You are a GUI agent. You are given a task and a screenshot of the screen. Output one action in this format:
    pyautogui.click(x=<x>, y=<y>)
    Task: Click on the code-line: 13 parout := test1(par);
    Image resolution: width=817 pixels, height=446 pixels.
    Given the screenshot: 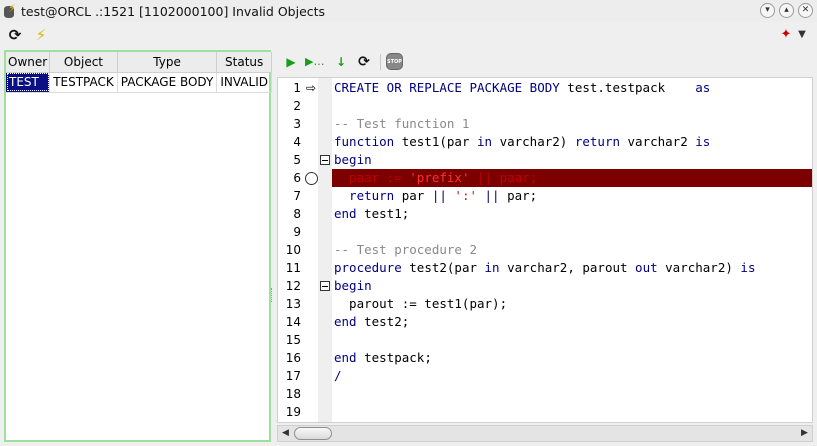 What is the action you would take?
    pyautogui.click(x=545, y=304)
    